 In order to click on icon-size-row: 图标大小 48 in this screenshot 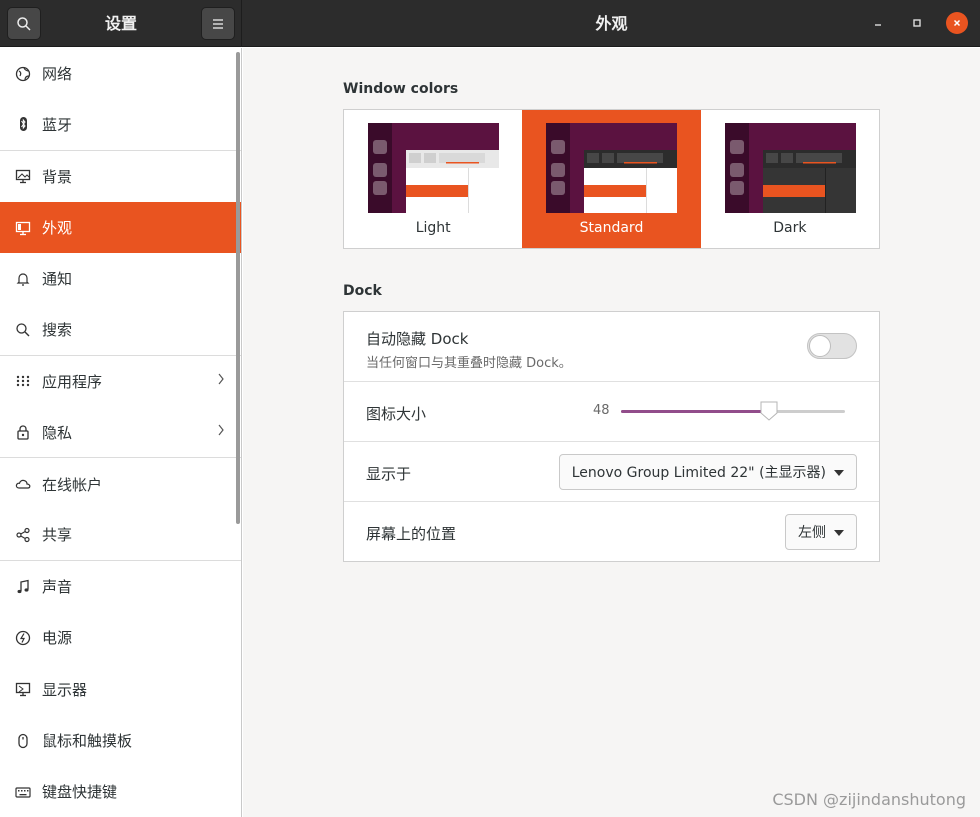, I will do `click(611, 412)`.